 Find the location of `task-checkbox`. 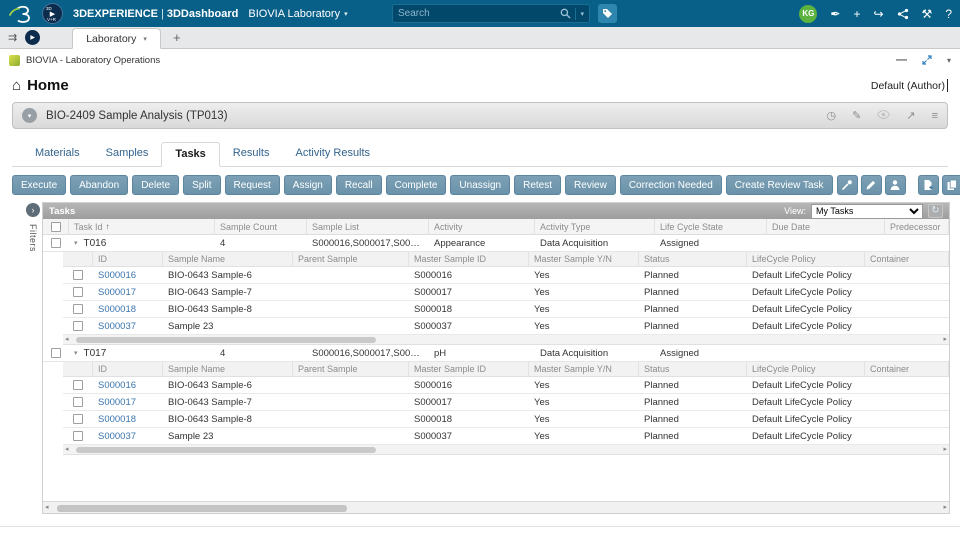

task-checkbox is located at coordinates (56, 353).